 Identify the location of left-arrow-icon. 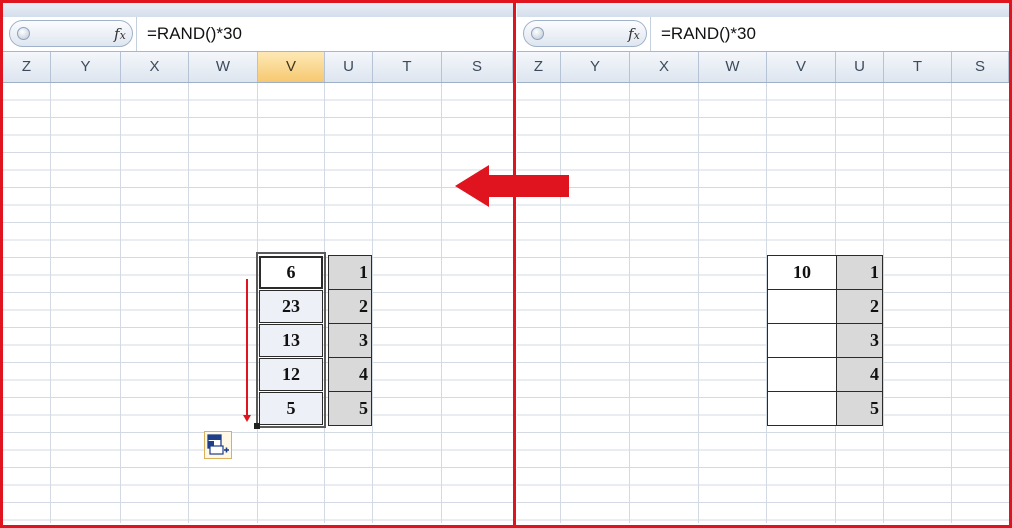
(512, 186).